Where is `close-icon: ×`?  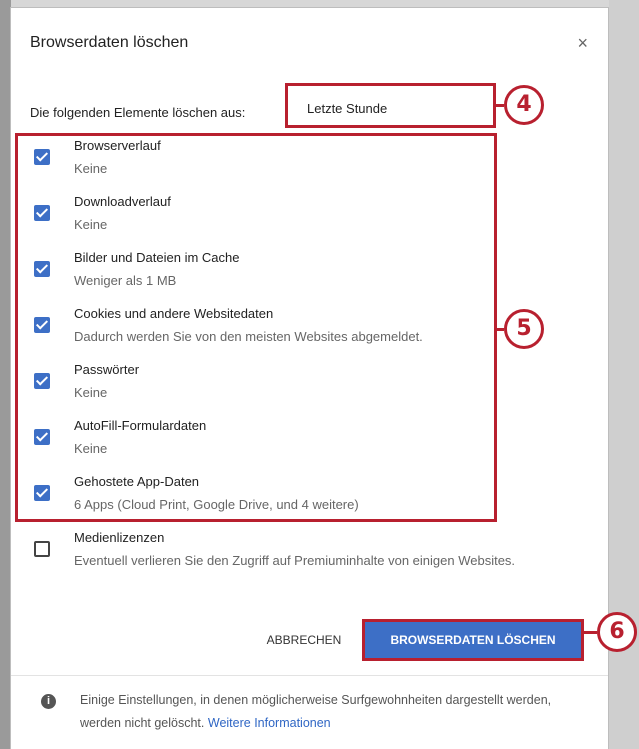
close-icon: × is located at coordinates (582, 43).